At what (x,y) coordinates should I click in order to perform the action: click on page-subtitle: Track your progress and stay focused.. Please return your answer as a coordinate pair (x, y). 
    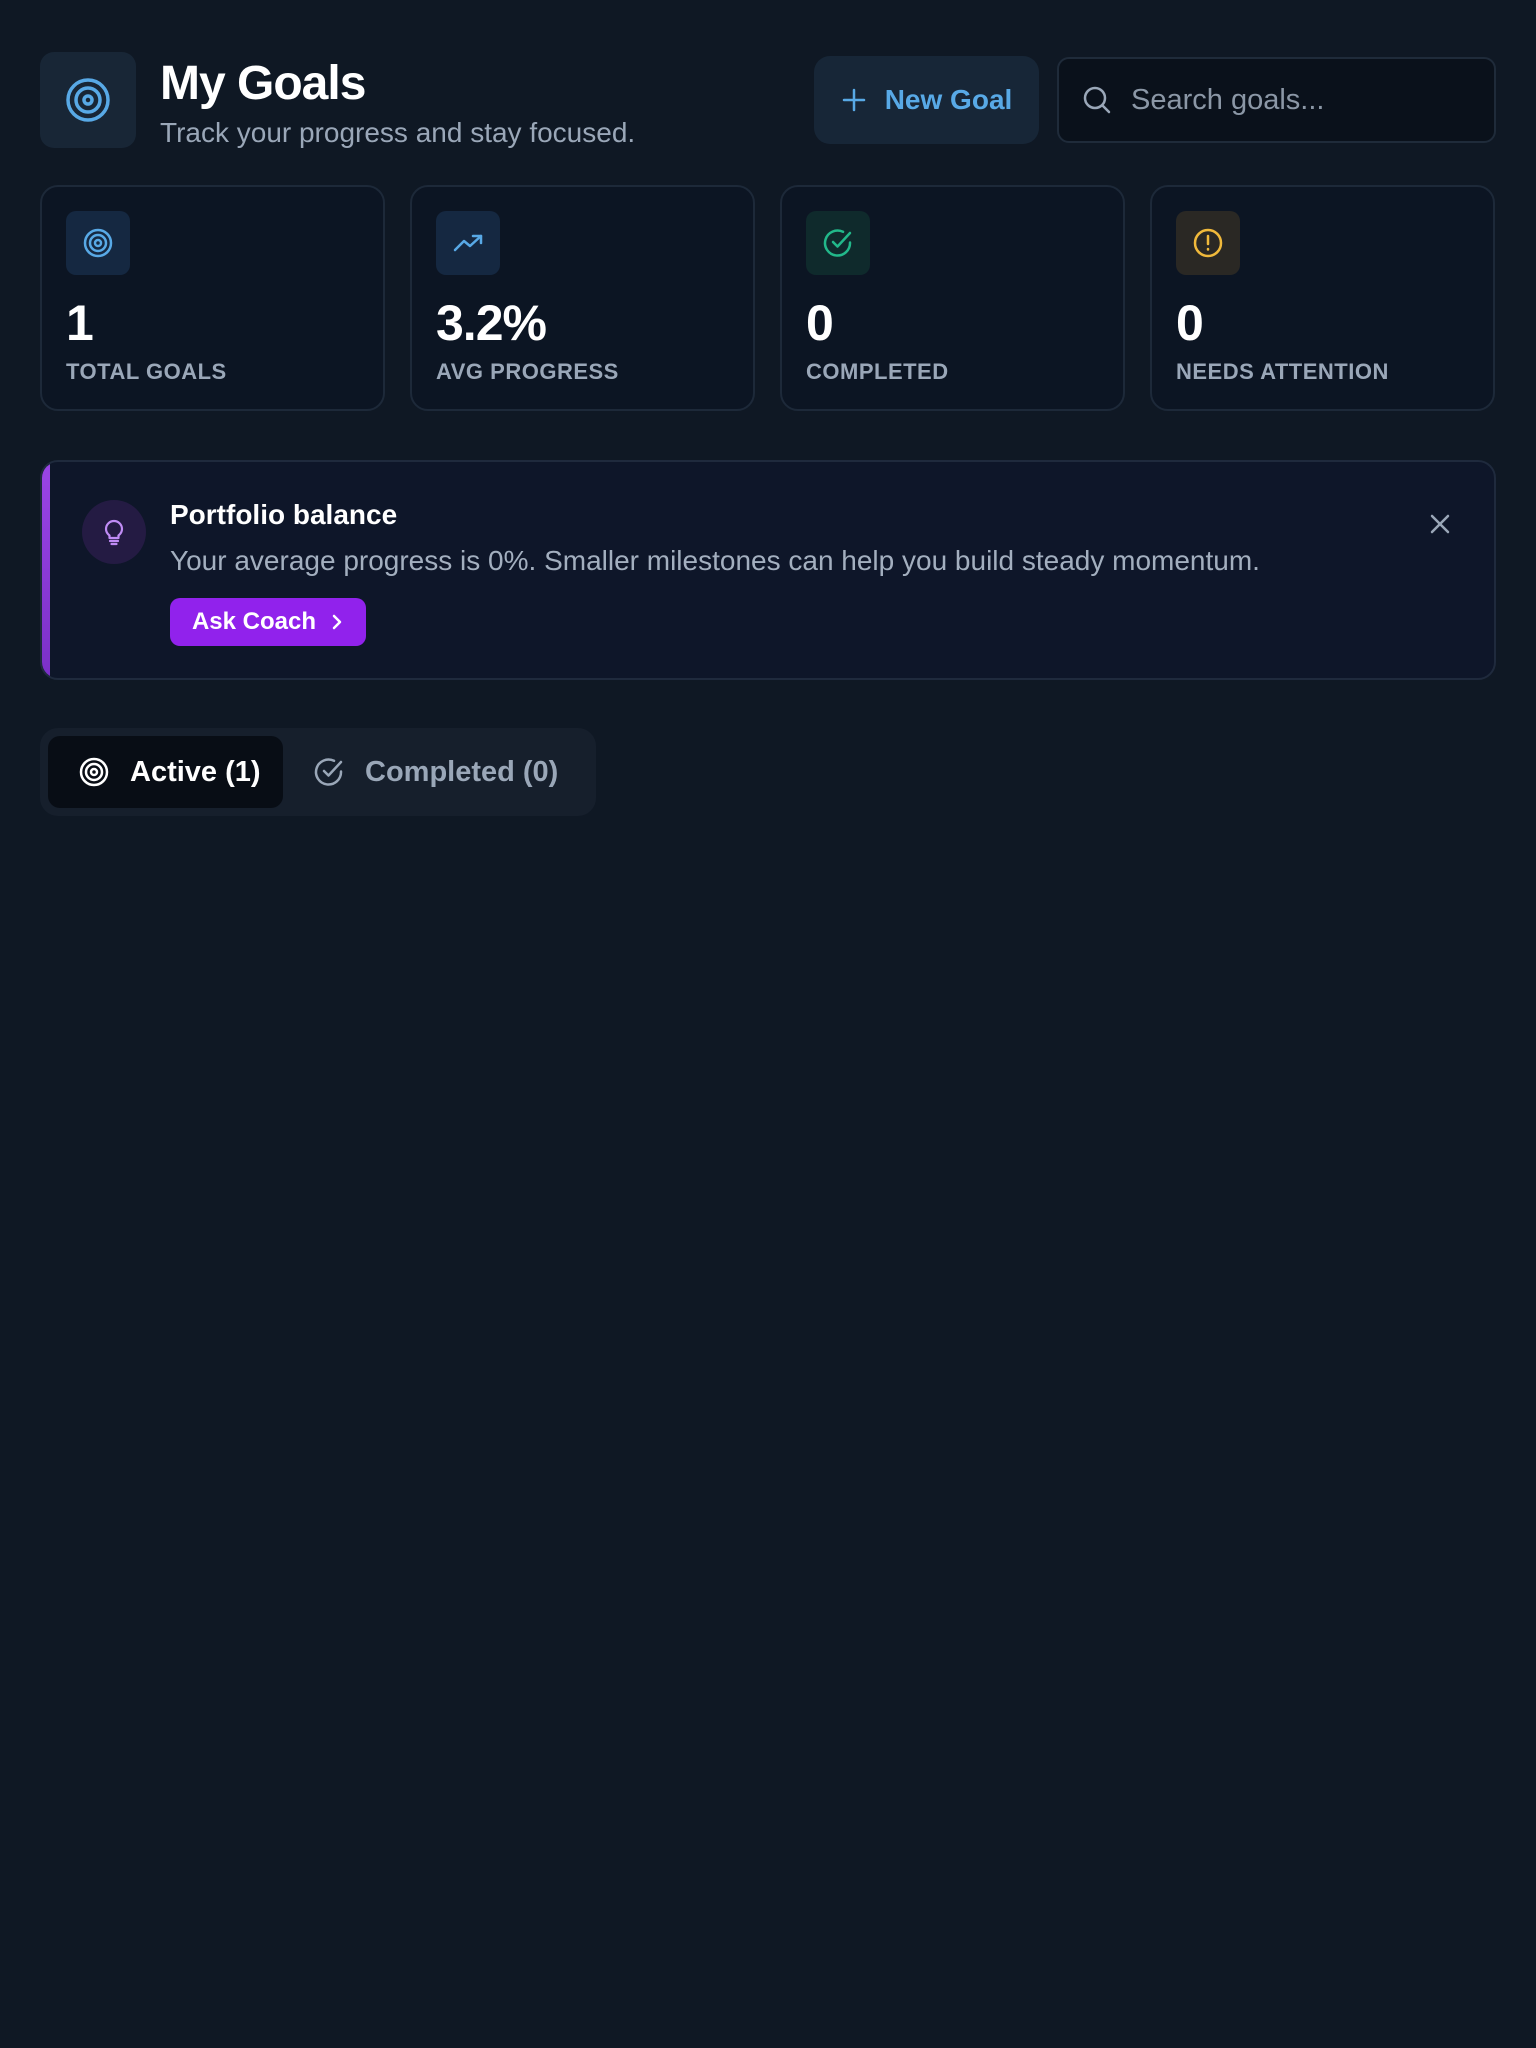
    Looking at the image, I should click on (398, 132).